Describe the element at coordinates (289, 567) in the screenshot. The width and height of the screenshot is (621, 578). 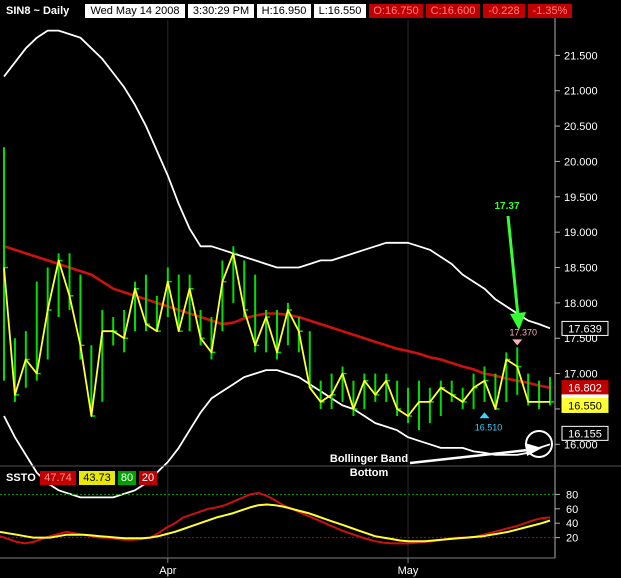
I see `time-axis: Apr May` at that location.